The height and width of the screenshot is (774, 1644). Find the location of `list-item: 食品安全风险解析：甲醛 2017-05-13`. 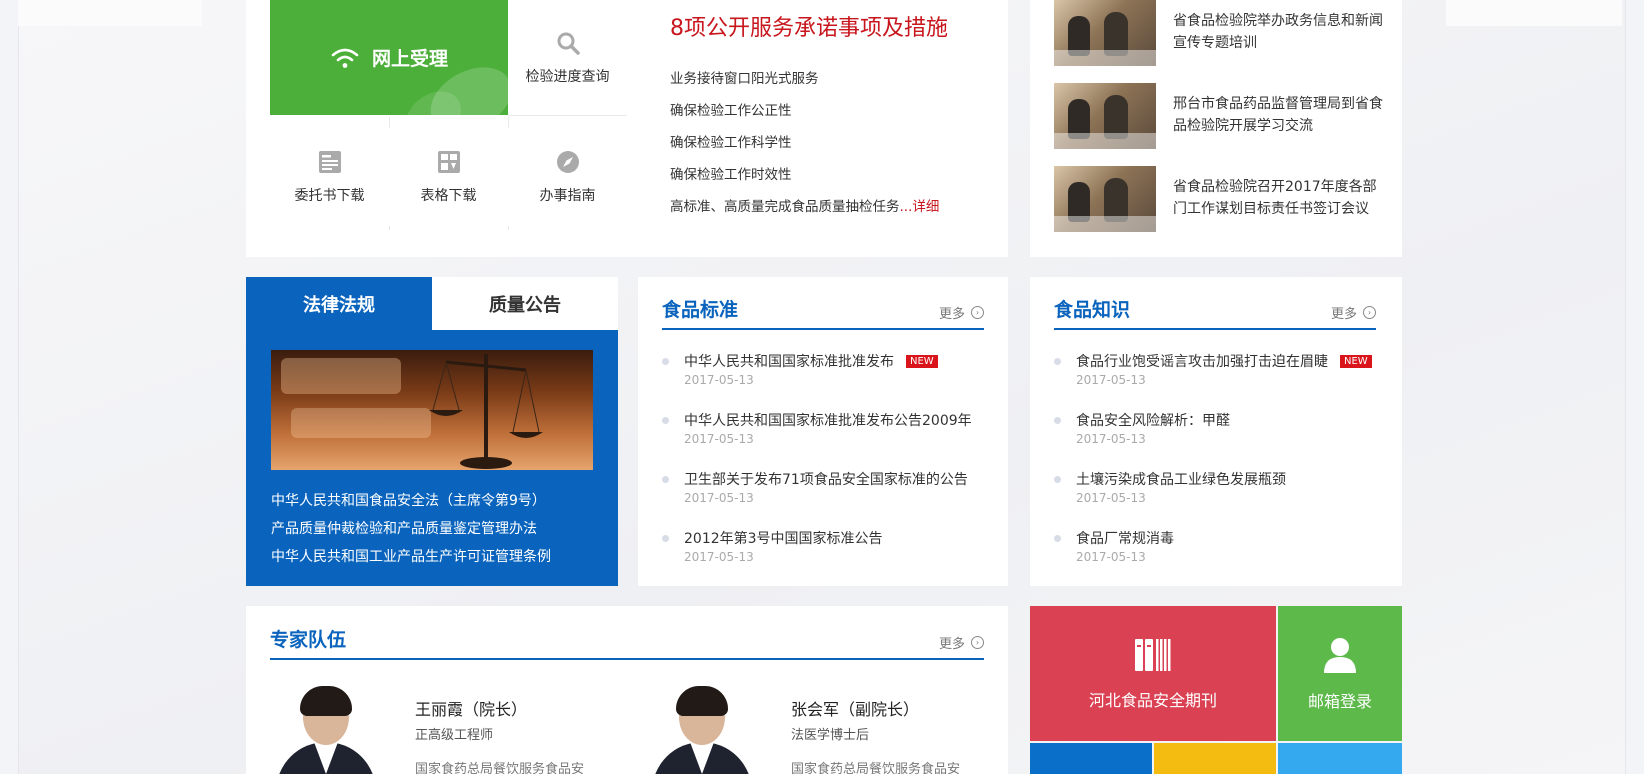

list-item: 食品安全风险解析：甲醛 2017-05-13 is located at coordinates (1215, 438).